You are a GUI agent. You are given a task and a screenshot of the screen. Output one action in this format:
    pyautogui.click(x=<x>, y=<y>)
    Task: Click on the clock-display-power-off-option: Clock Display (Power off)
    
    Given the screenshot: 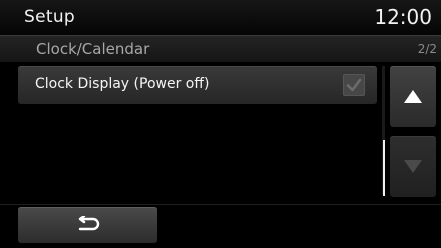 What is the action you would take?
    pyautogui.click(x=197, y=85)
    